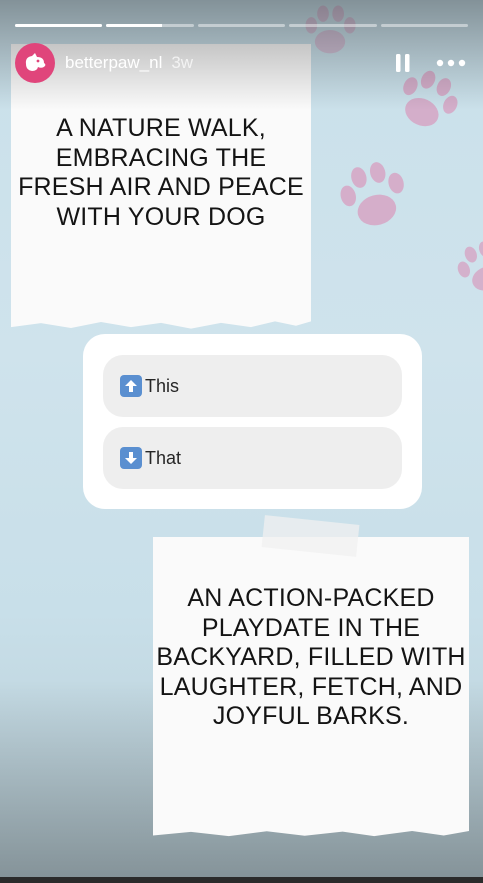  What do you see at coordinates (252, 458) in the screenshot?
I see `poll-option-that: That` at bounding box center [252, 458].